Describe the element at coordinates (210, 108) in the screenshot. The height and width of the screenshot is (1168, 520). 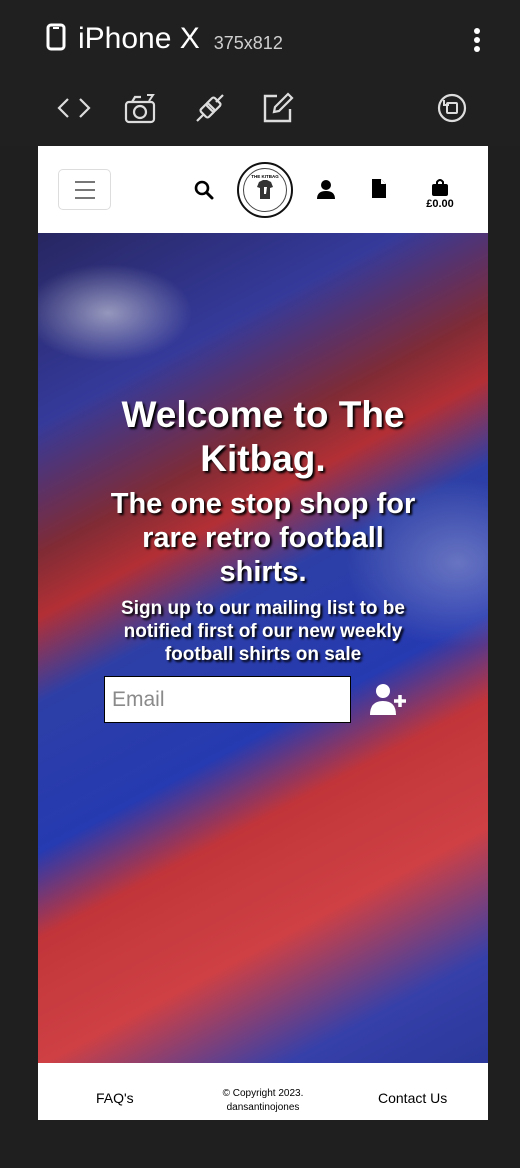
I see `connect-plug-icon` at that location.